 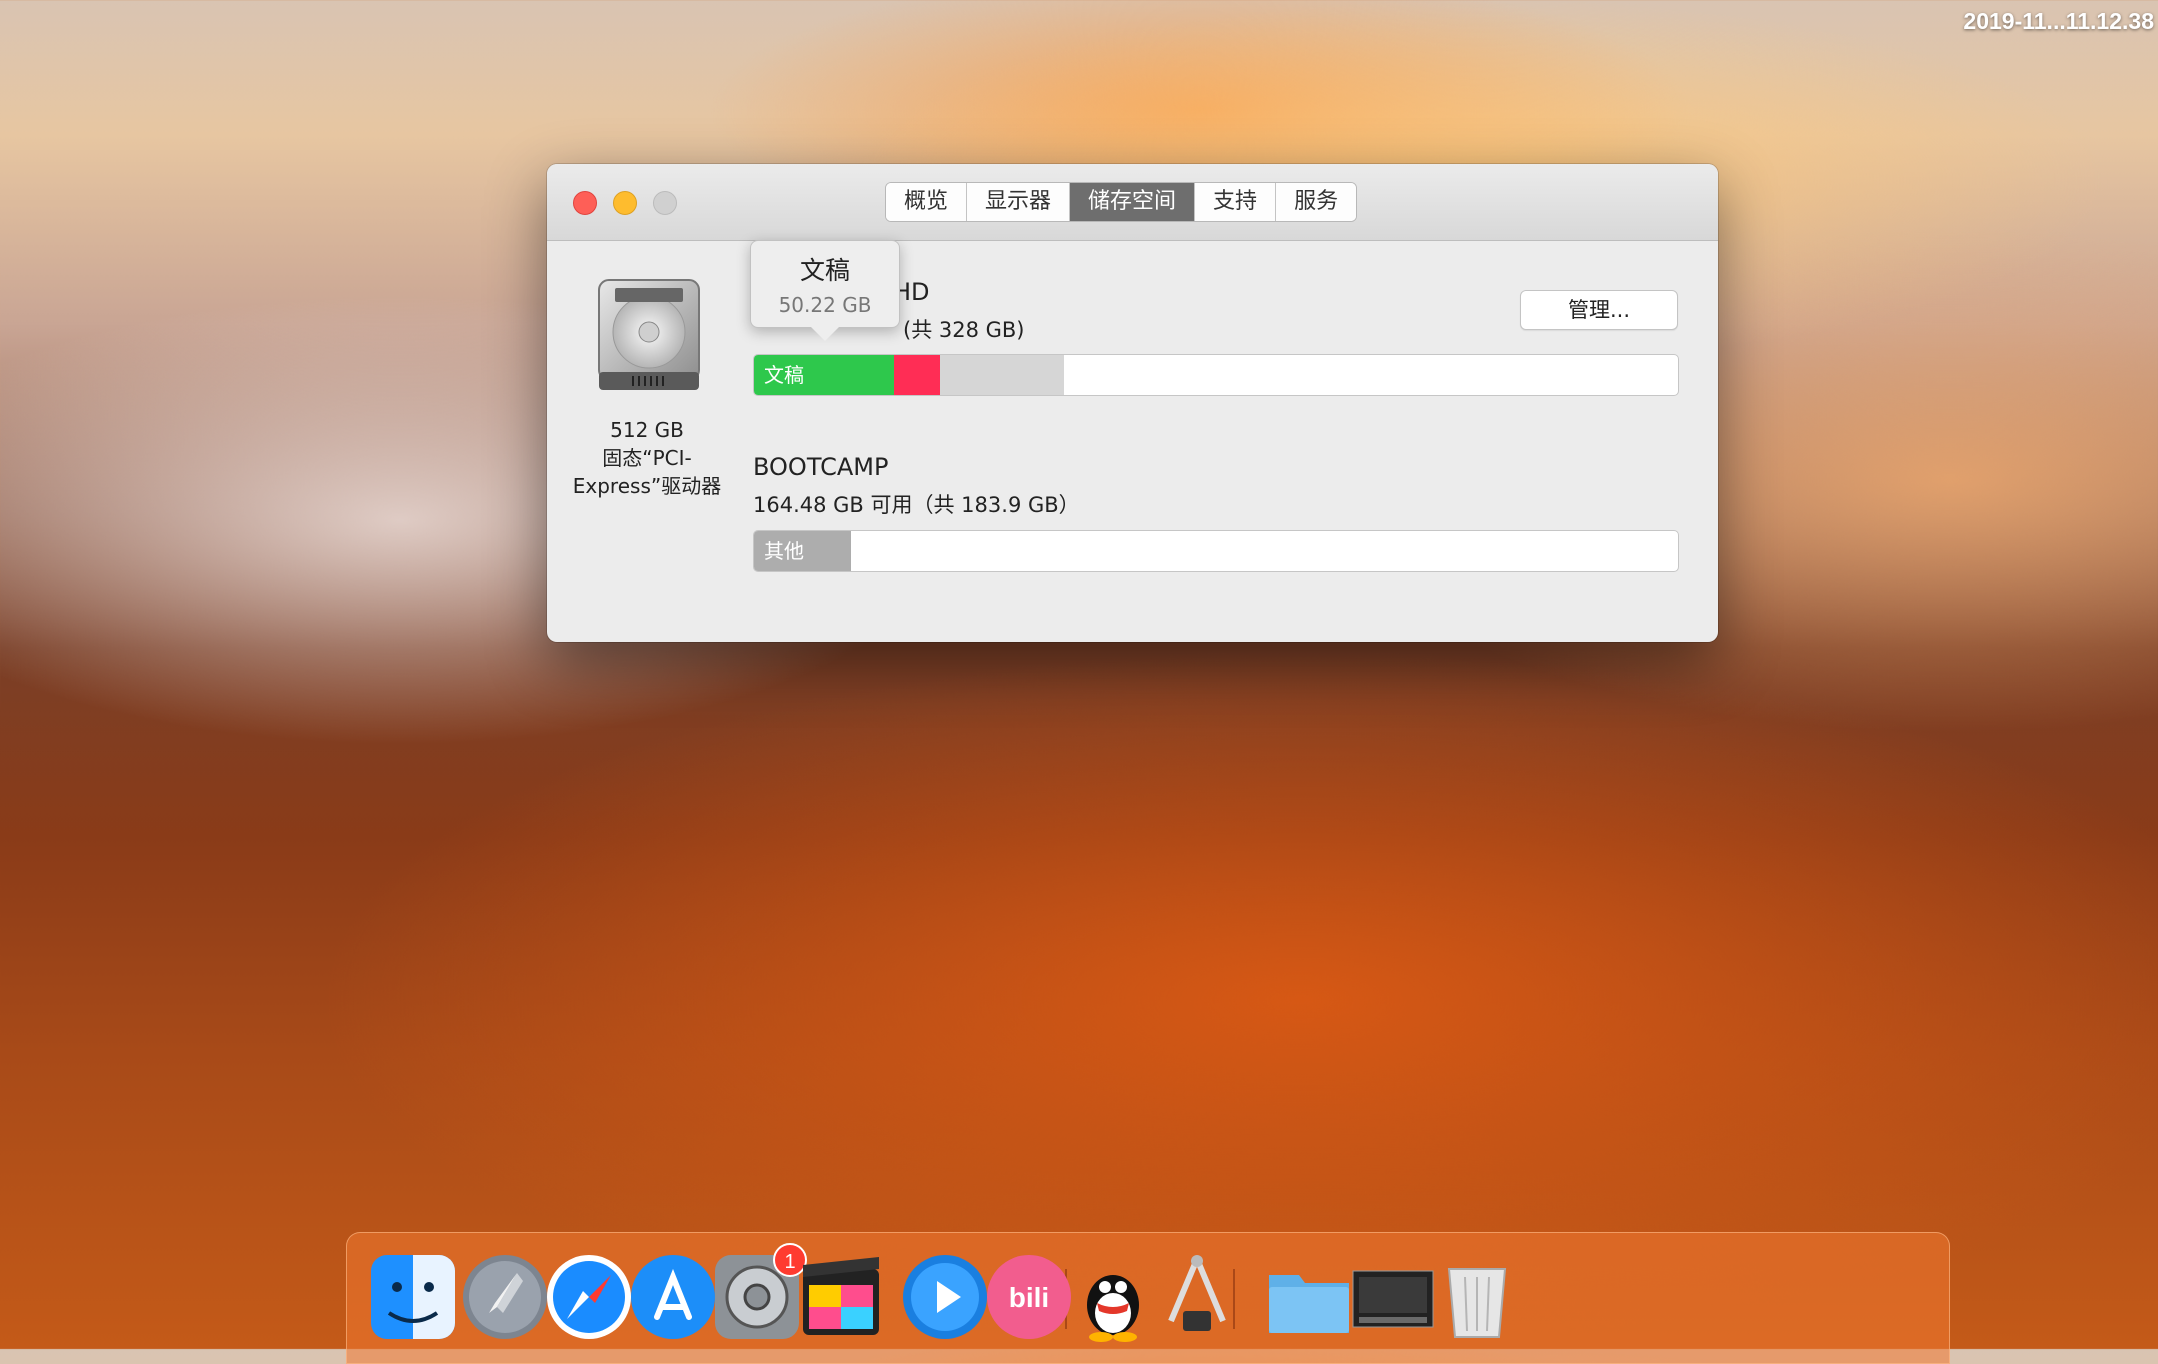 I want to click on tab-displays: 显示器, so click(x=1019, y=202).